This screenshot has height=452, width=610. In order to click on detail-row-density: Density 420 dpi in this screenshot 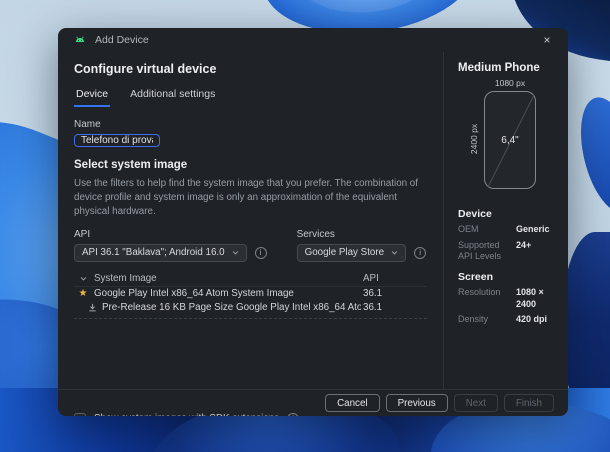, I will do `click(507, 320)`.